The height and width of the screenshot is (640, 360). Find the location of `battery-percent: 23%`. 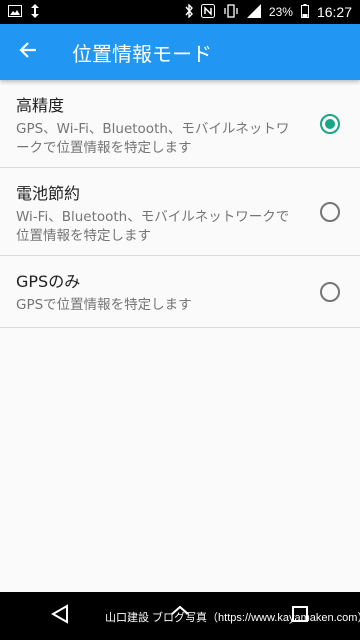

battery-percent: 23% is located at coordinates (280, 12).